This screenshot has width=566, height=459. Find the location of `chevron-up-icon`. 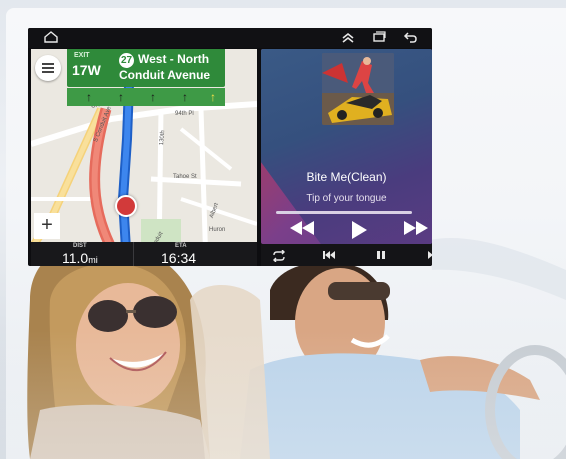

chevron-up-icon is located at coordinates (348, 38).